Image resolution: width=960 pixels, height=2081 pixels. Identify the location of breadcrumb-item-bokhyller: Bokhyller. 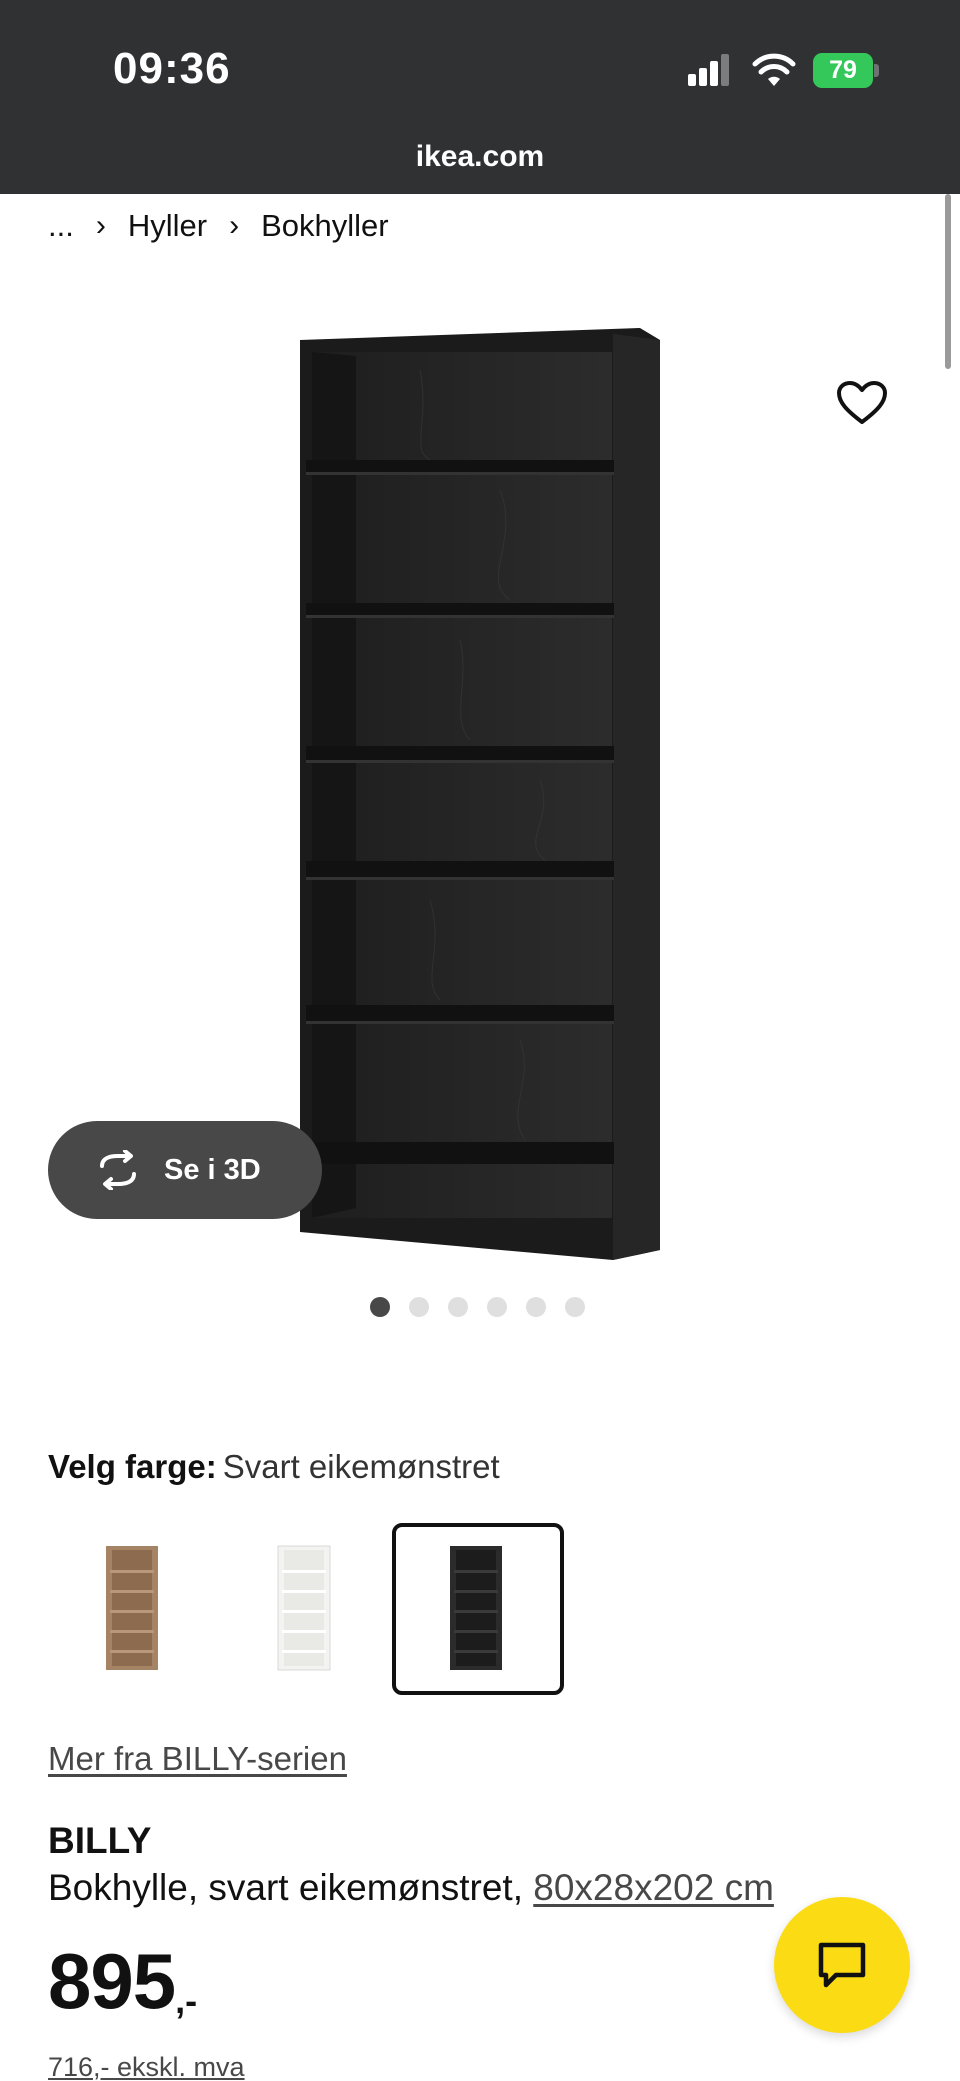
(325, 226).